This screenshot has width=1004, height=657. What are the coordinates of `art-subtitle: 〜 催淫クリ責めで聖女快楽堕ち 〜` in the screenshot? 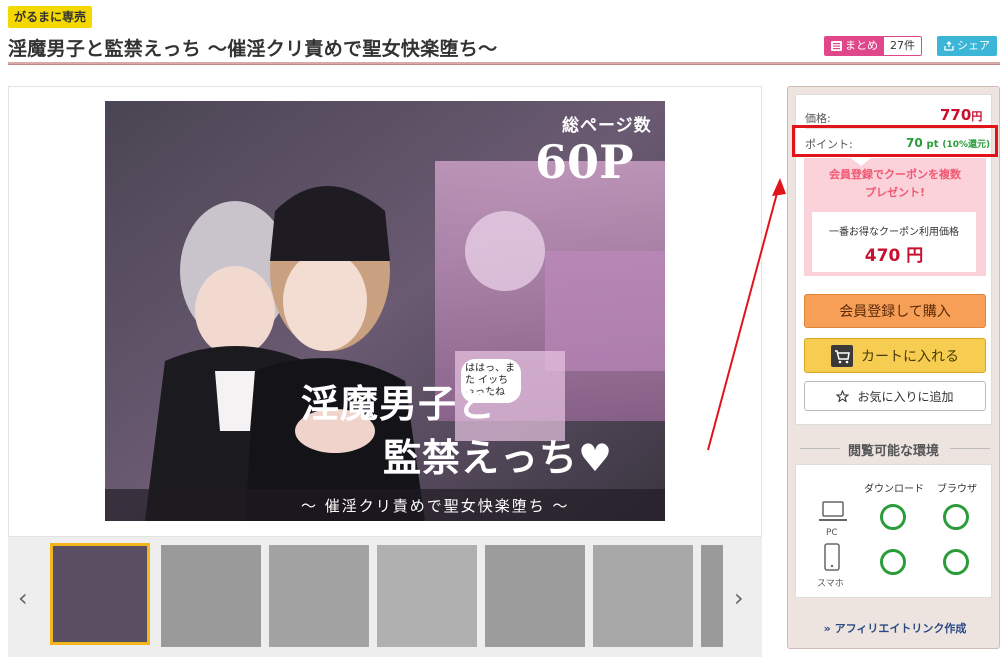 It's located at (435, 506).